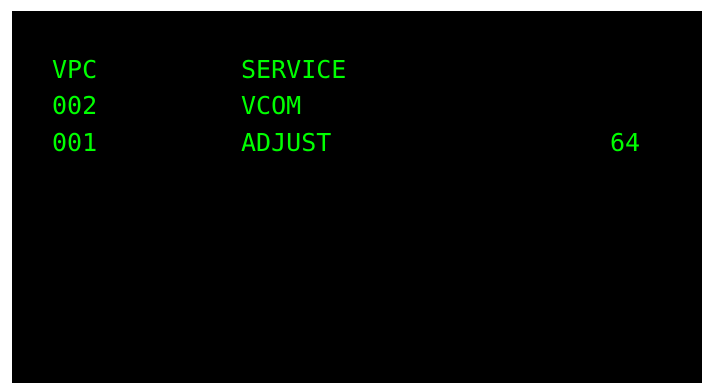  What do you see at coordinates (357, 106) in the screenshot?
I see `menu-row-vcom: 002 VCOM` at bounding box center [357, 106].